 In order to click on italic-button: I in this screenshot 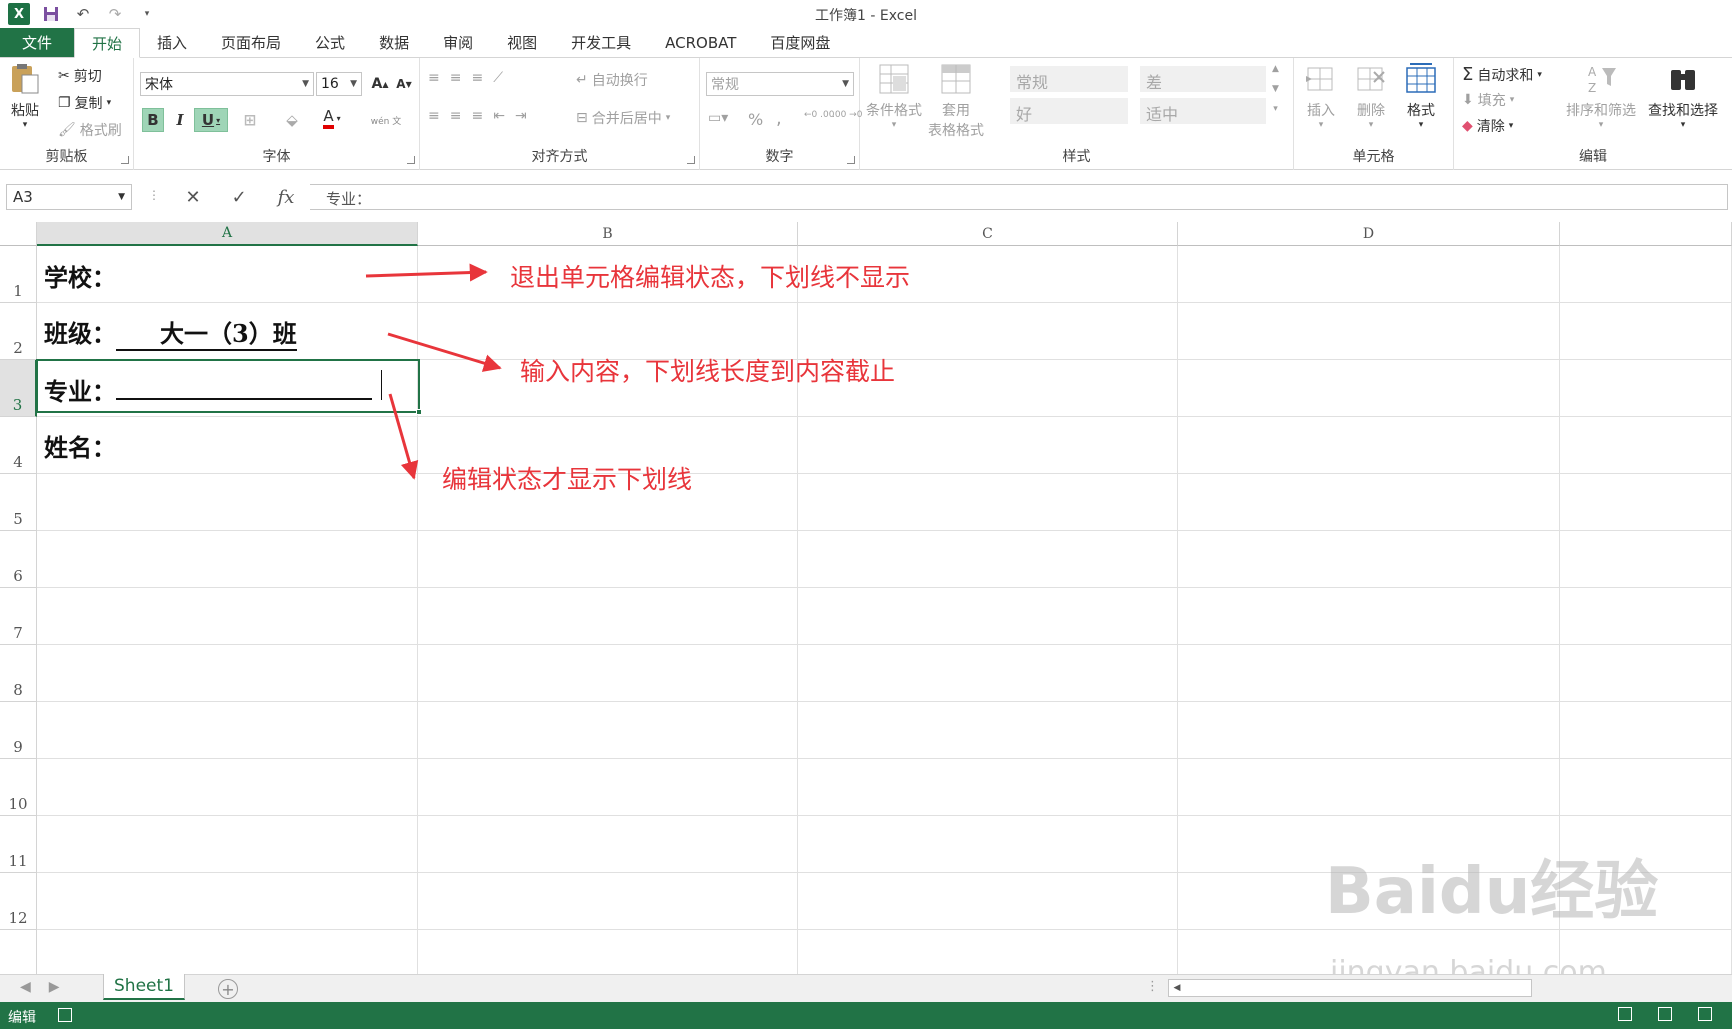, I will do `click(180, 120)`.